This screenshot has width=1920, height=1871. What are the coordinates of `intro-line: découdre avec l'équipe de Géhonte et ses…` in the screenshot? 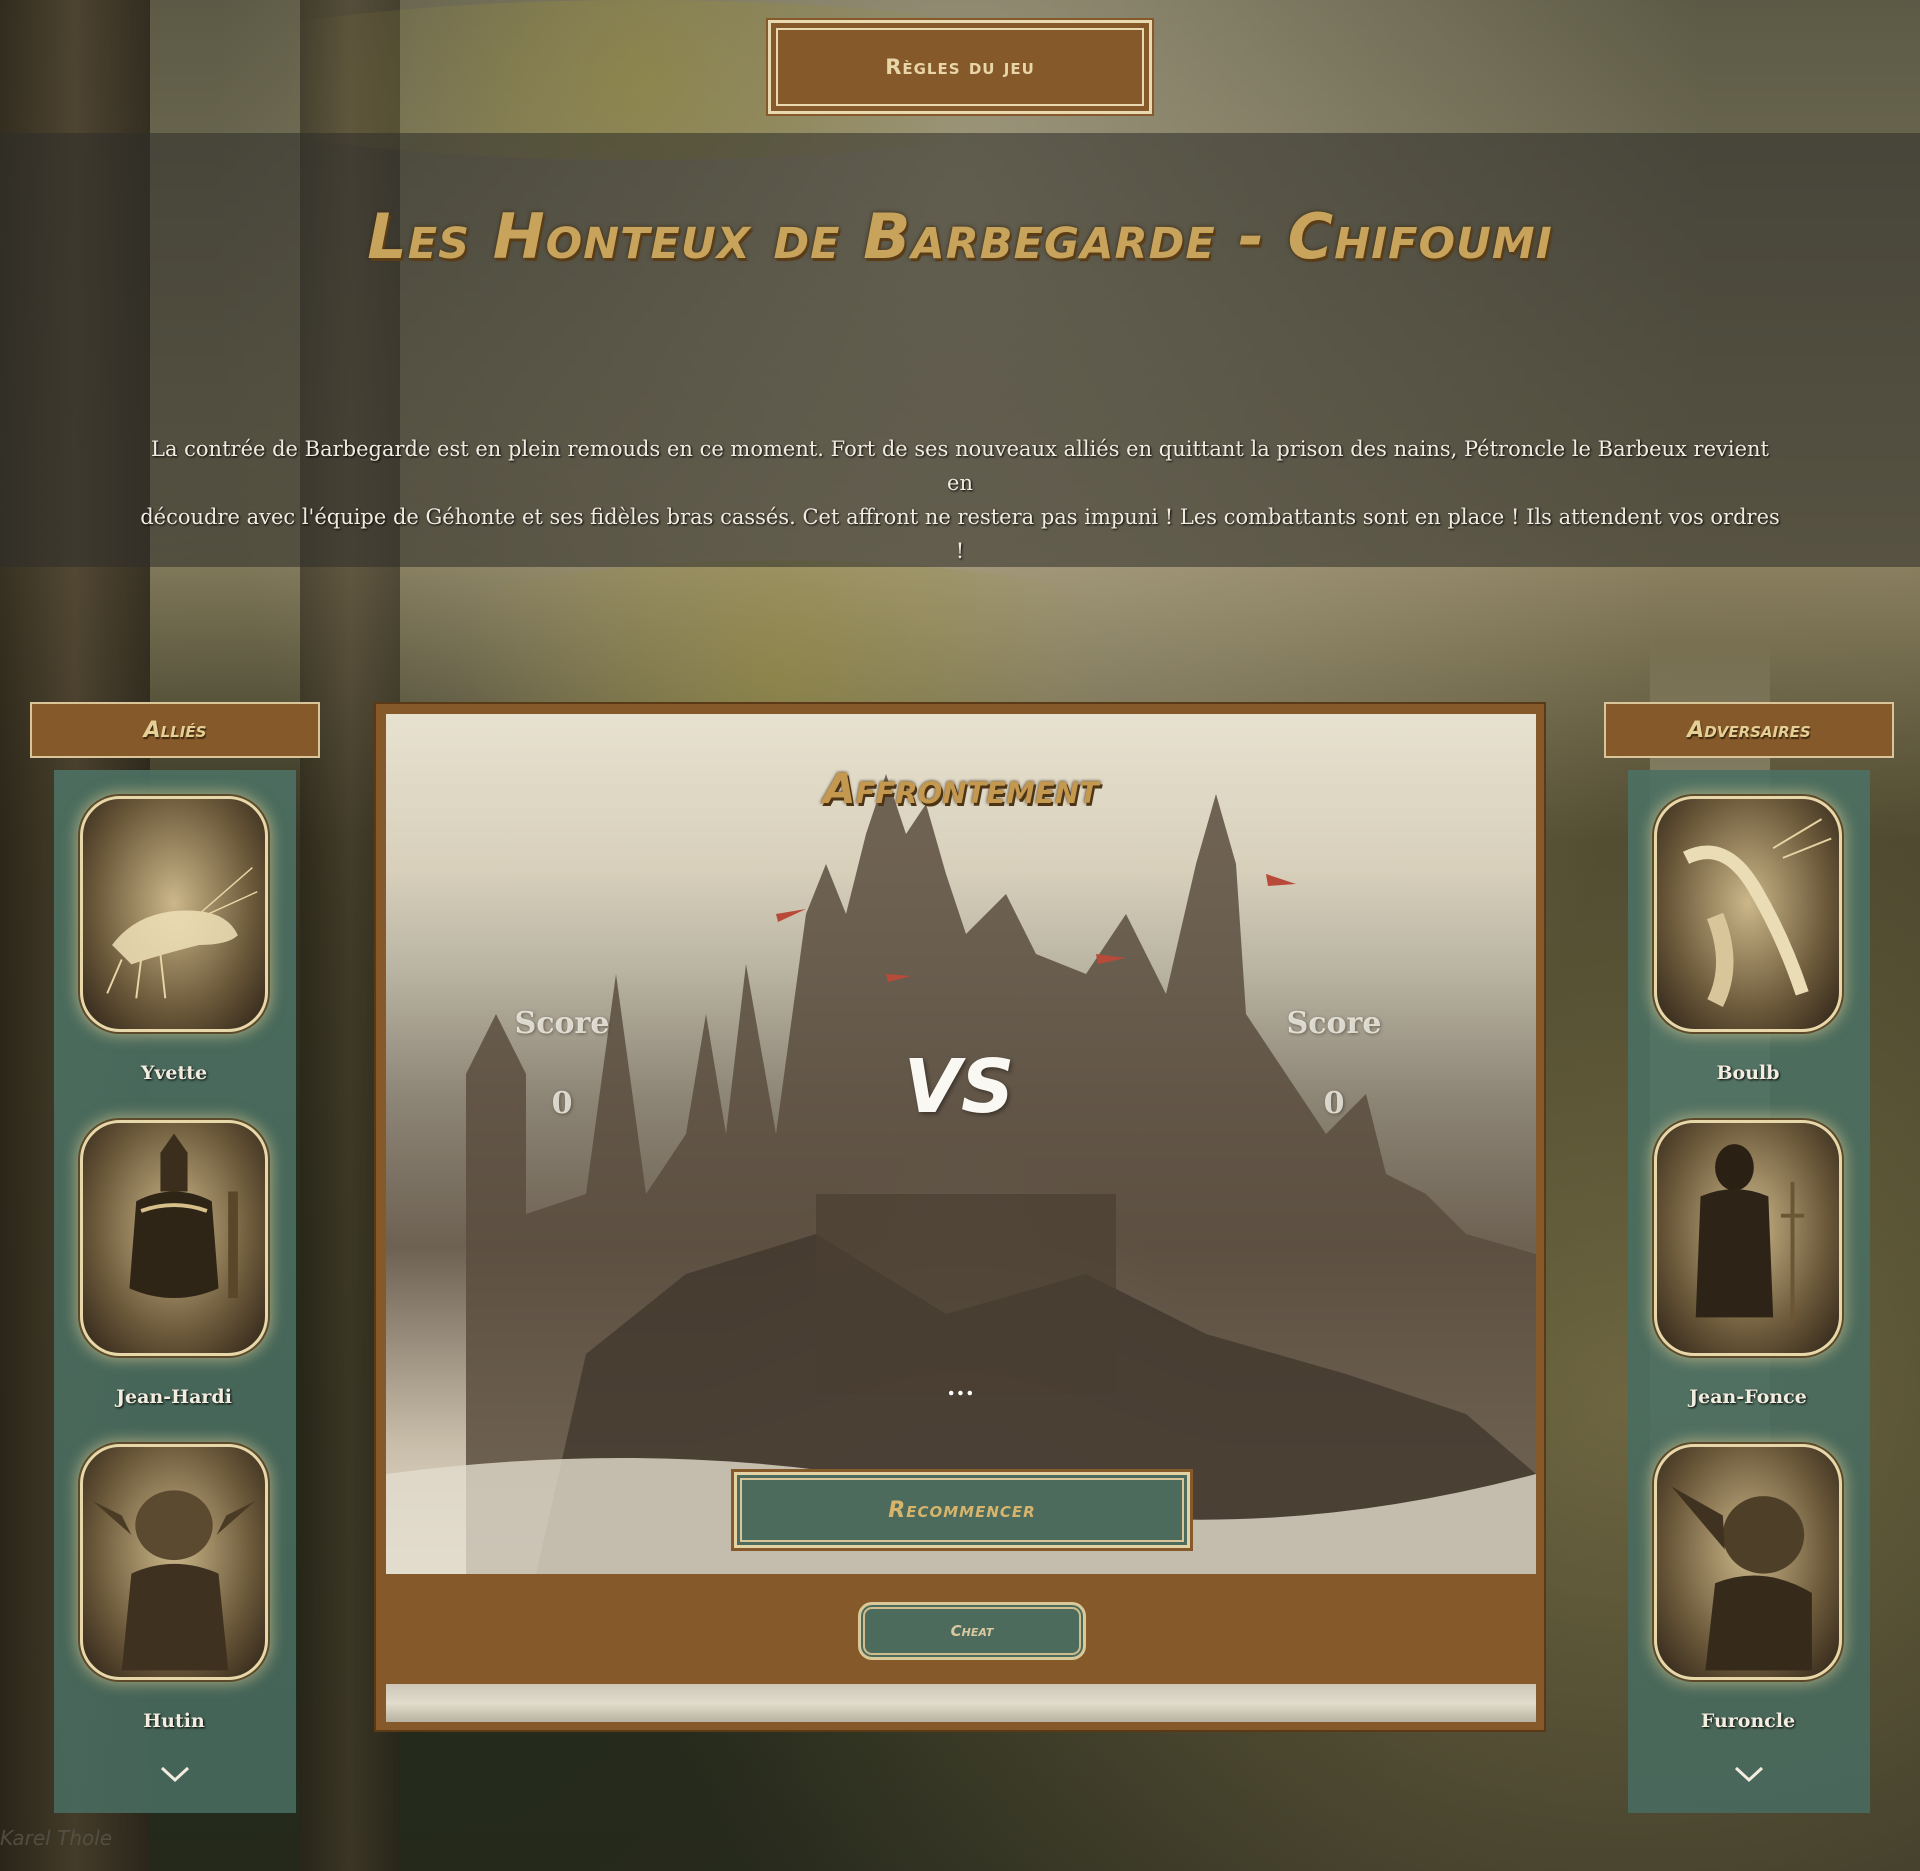 It's located at (960, 534).